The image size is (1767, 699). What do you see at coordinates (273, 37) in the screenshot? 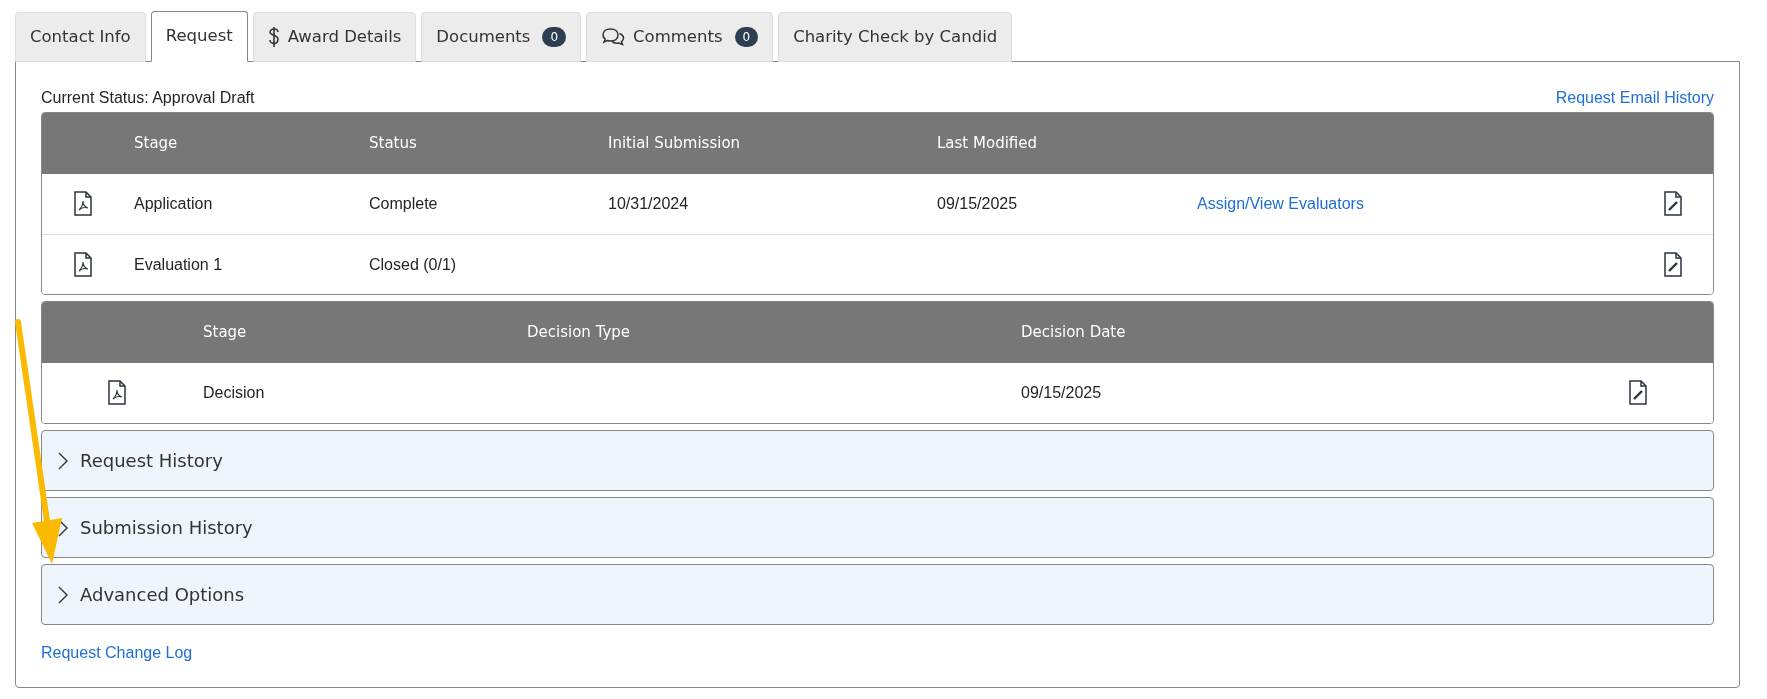
I see `dollar-icon` at bounding box center [273, 37].